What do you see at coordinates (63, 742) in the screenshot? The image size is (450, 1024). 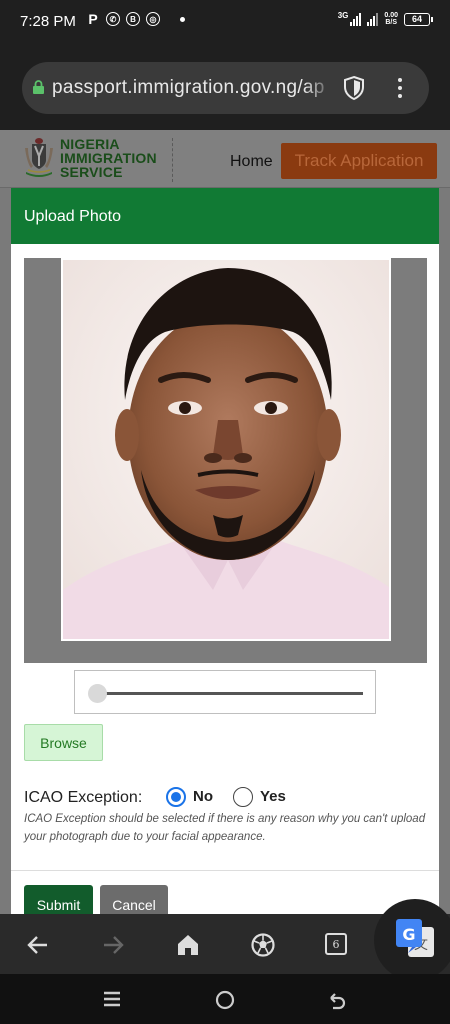 I see `browse-button: Browse` at bounding box center [63, 742].